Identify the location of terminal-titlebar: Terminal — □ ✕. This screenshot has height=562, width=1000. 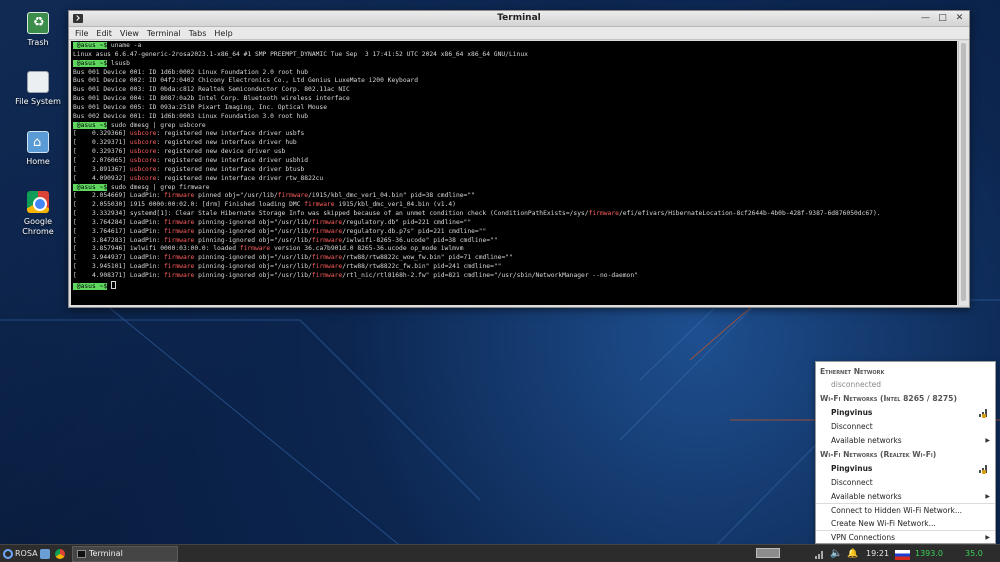
(519, 19).